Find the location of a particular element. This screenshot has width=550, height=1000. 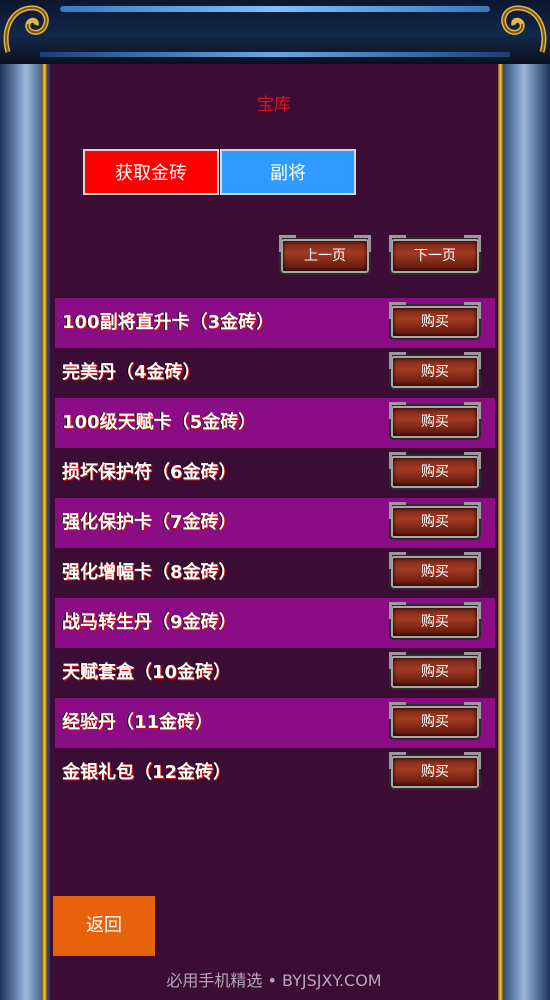

list-item: 完美丹（4金砖） 购买 is located at coordinates (275, 373).